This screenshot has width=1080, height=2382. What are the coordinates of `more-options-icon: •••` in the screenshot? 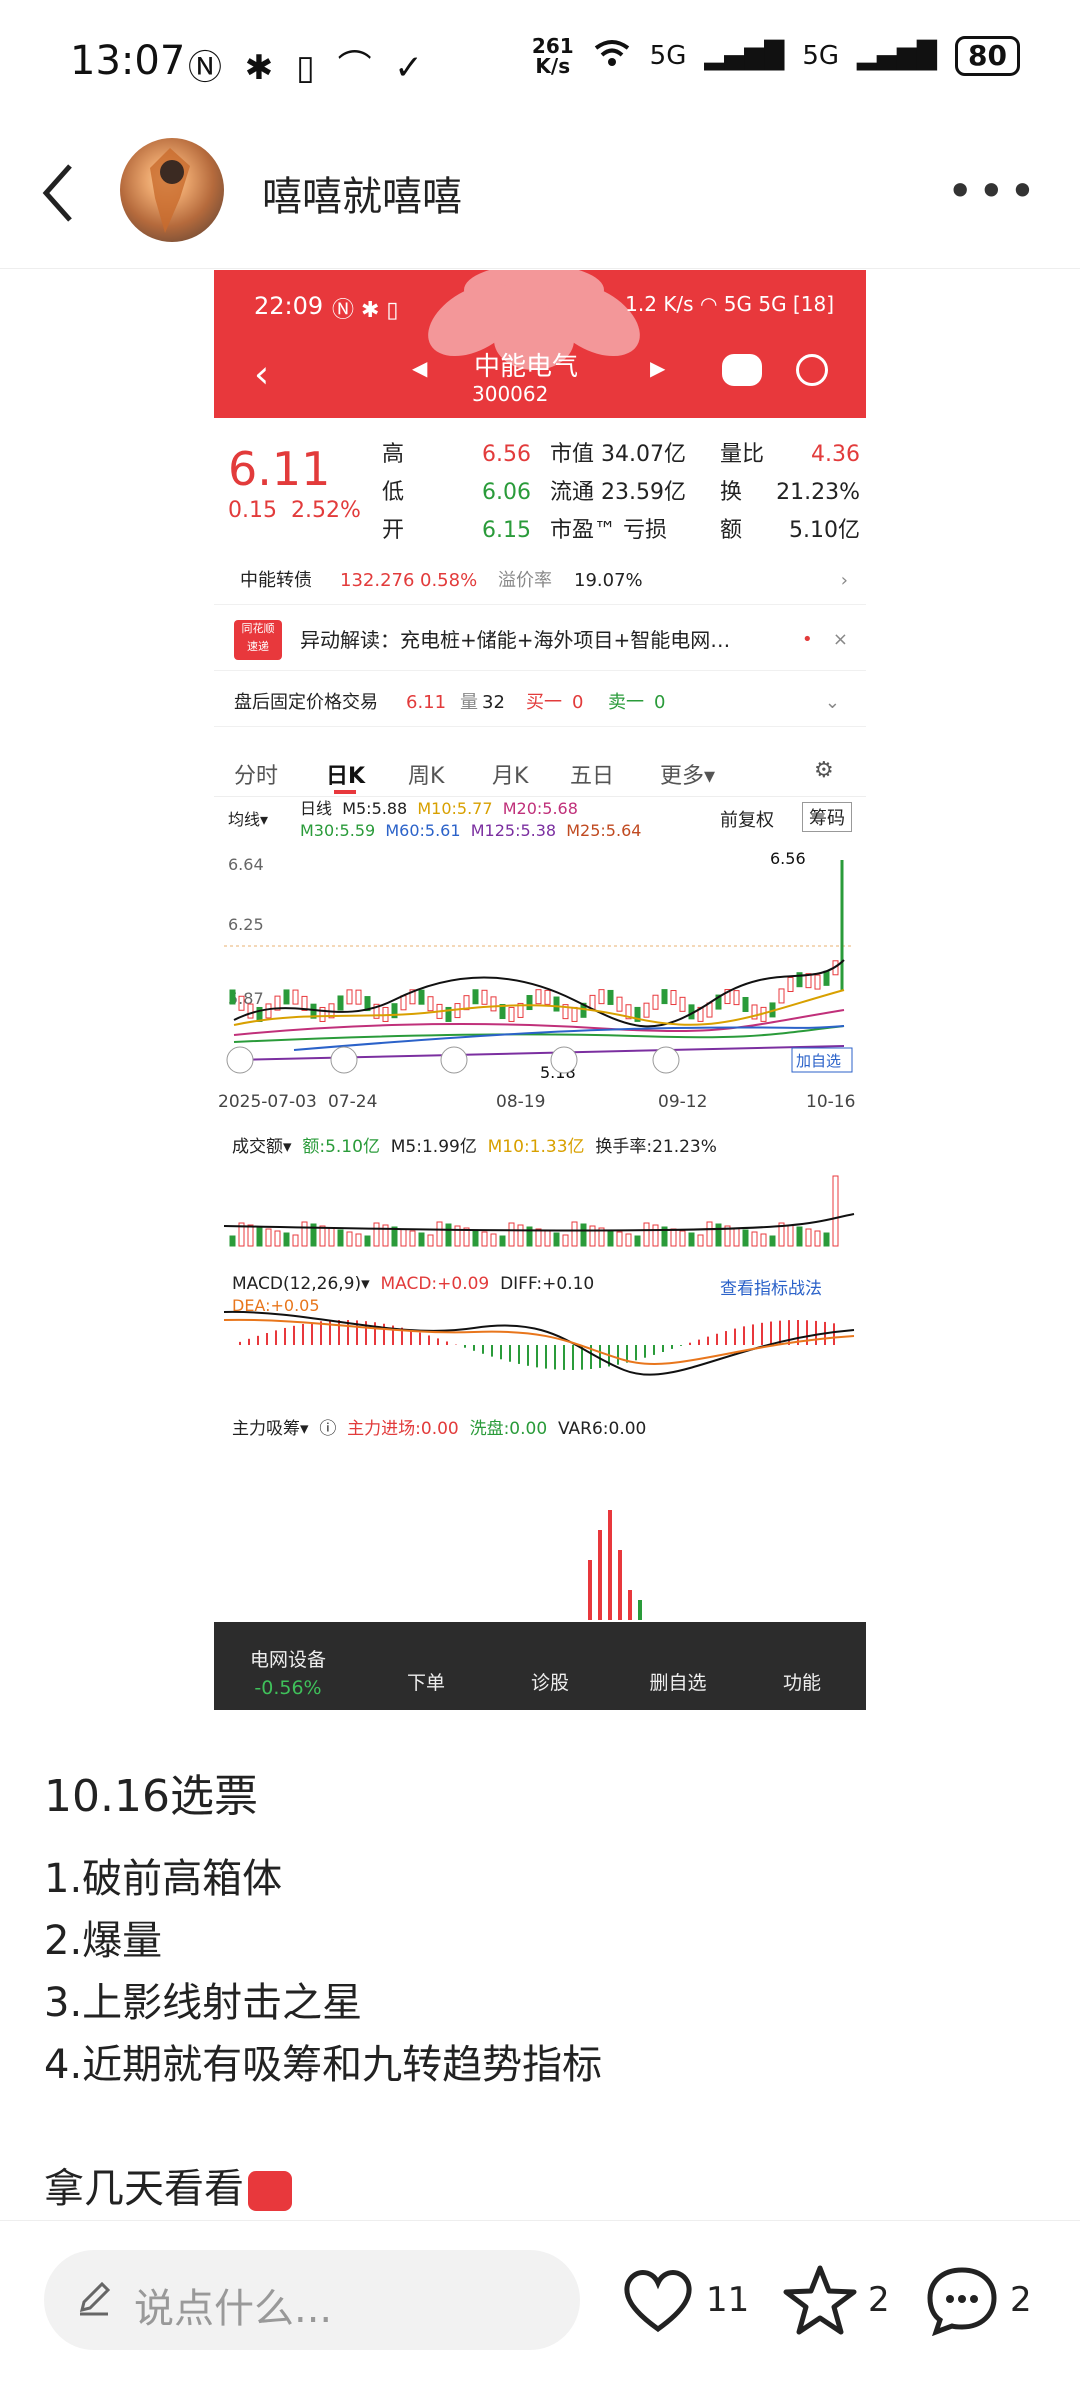 It's located at (993, 191).